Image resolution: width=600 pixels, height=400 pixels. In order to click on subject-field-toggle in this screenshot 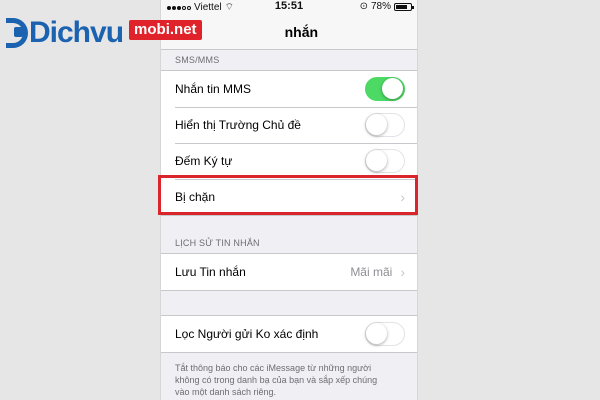, I will do `click(385, 125)`.